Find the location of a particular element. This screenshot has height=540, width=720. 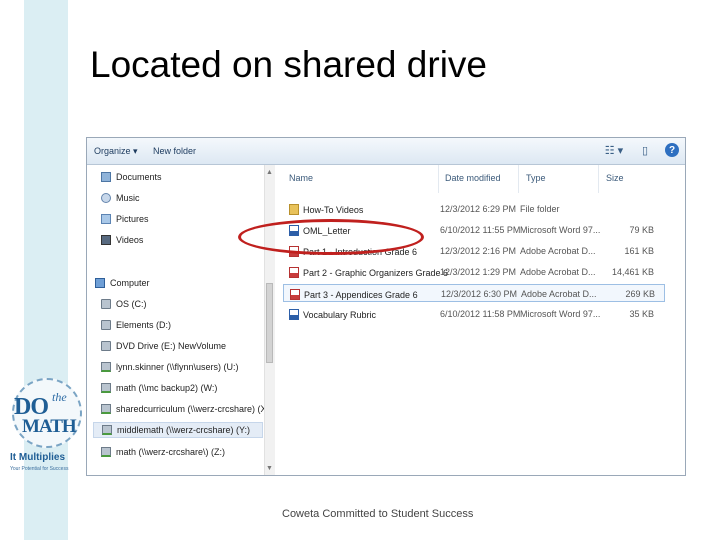

nav-item-music: Music is located at coordinates (120, 198).